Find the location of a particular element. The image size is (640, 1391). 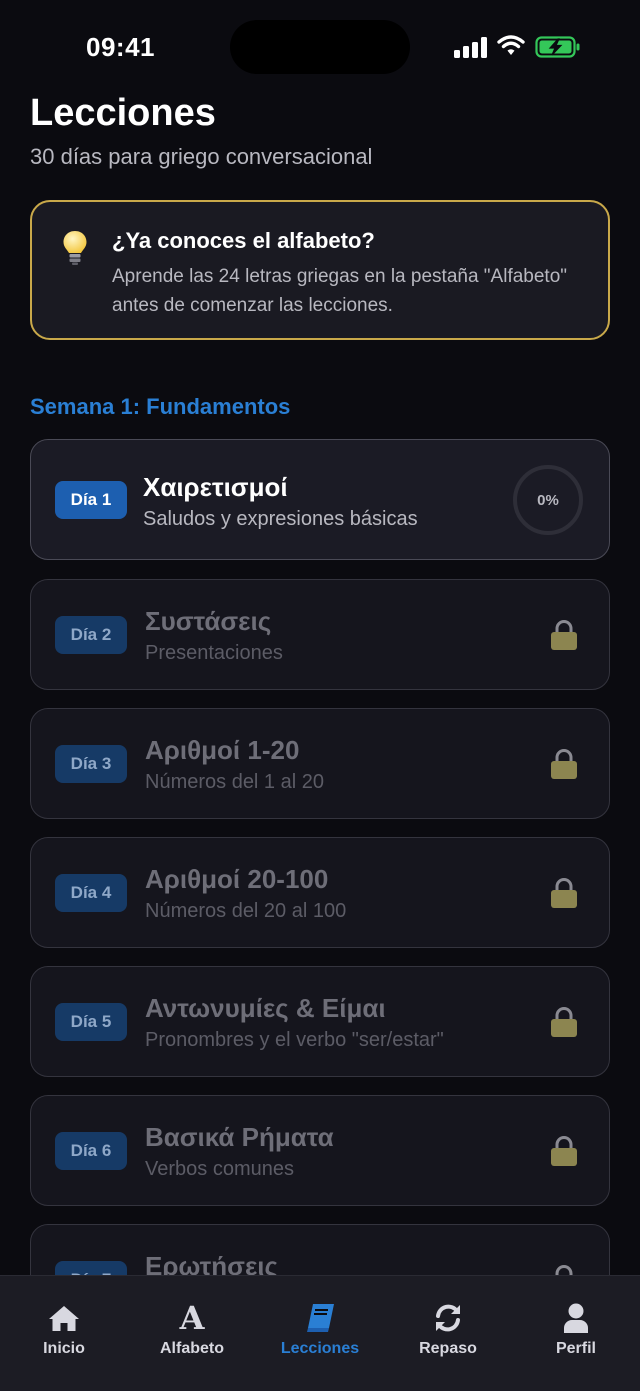

lesson-title: Χαιρετισμοί is located at coordinates (215, 487).